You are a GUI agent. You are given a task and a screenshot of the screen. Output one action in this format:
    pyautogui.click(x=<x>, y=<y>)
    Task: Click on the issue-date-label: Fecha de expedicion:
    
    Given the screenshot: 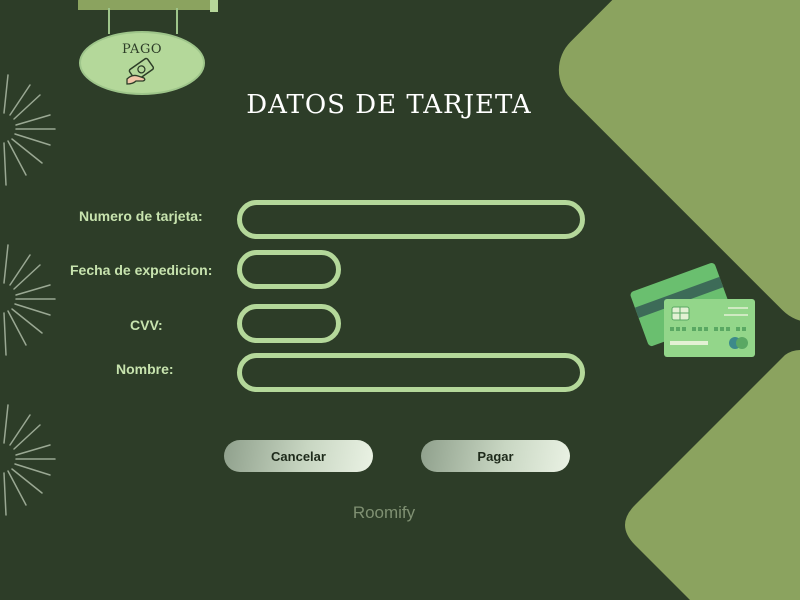 What is the action you would take?
    pyautogui.click(x=141, y=270)
    